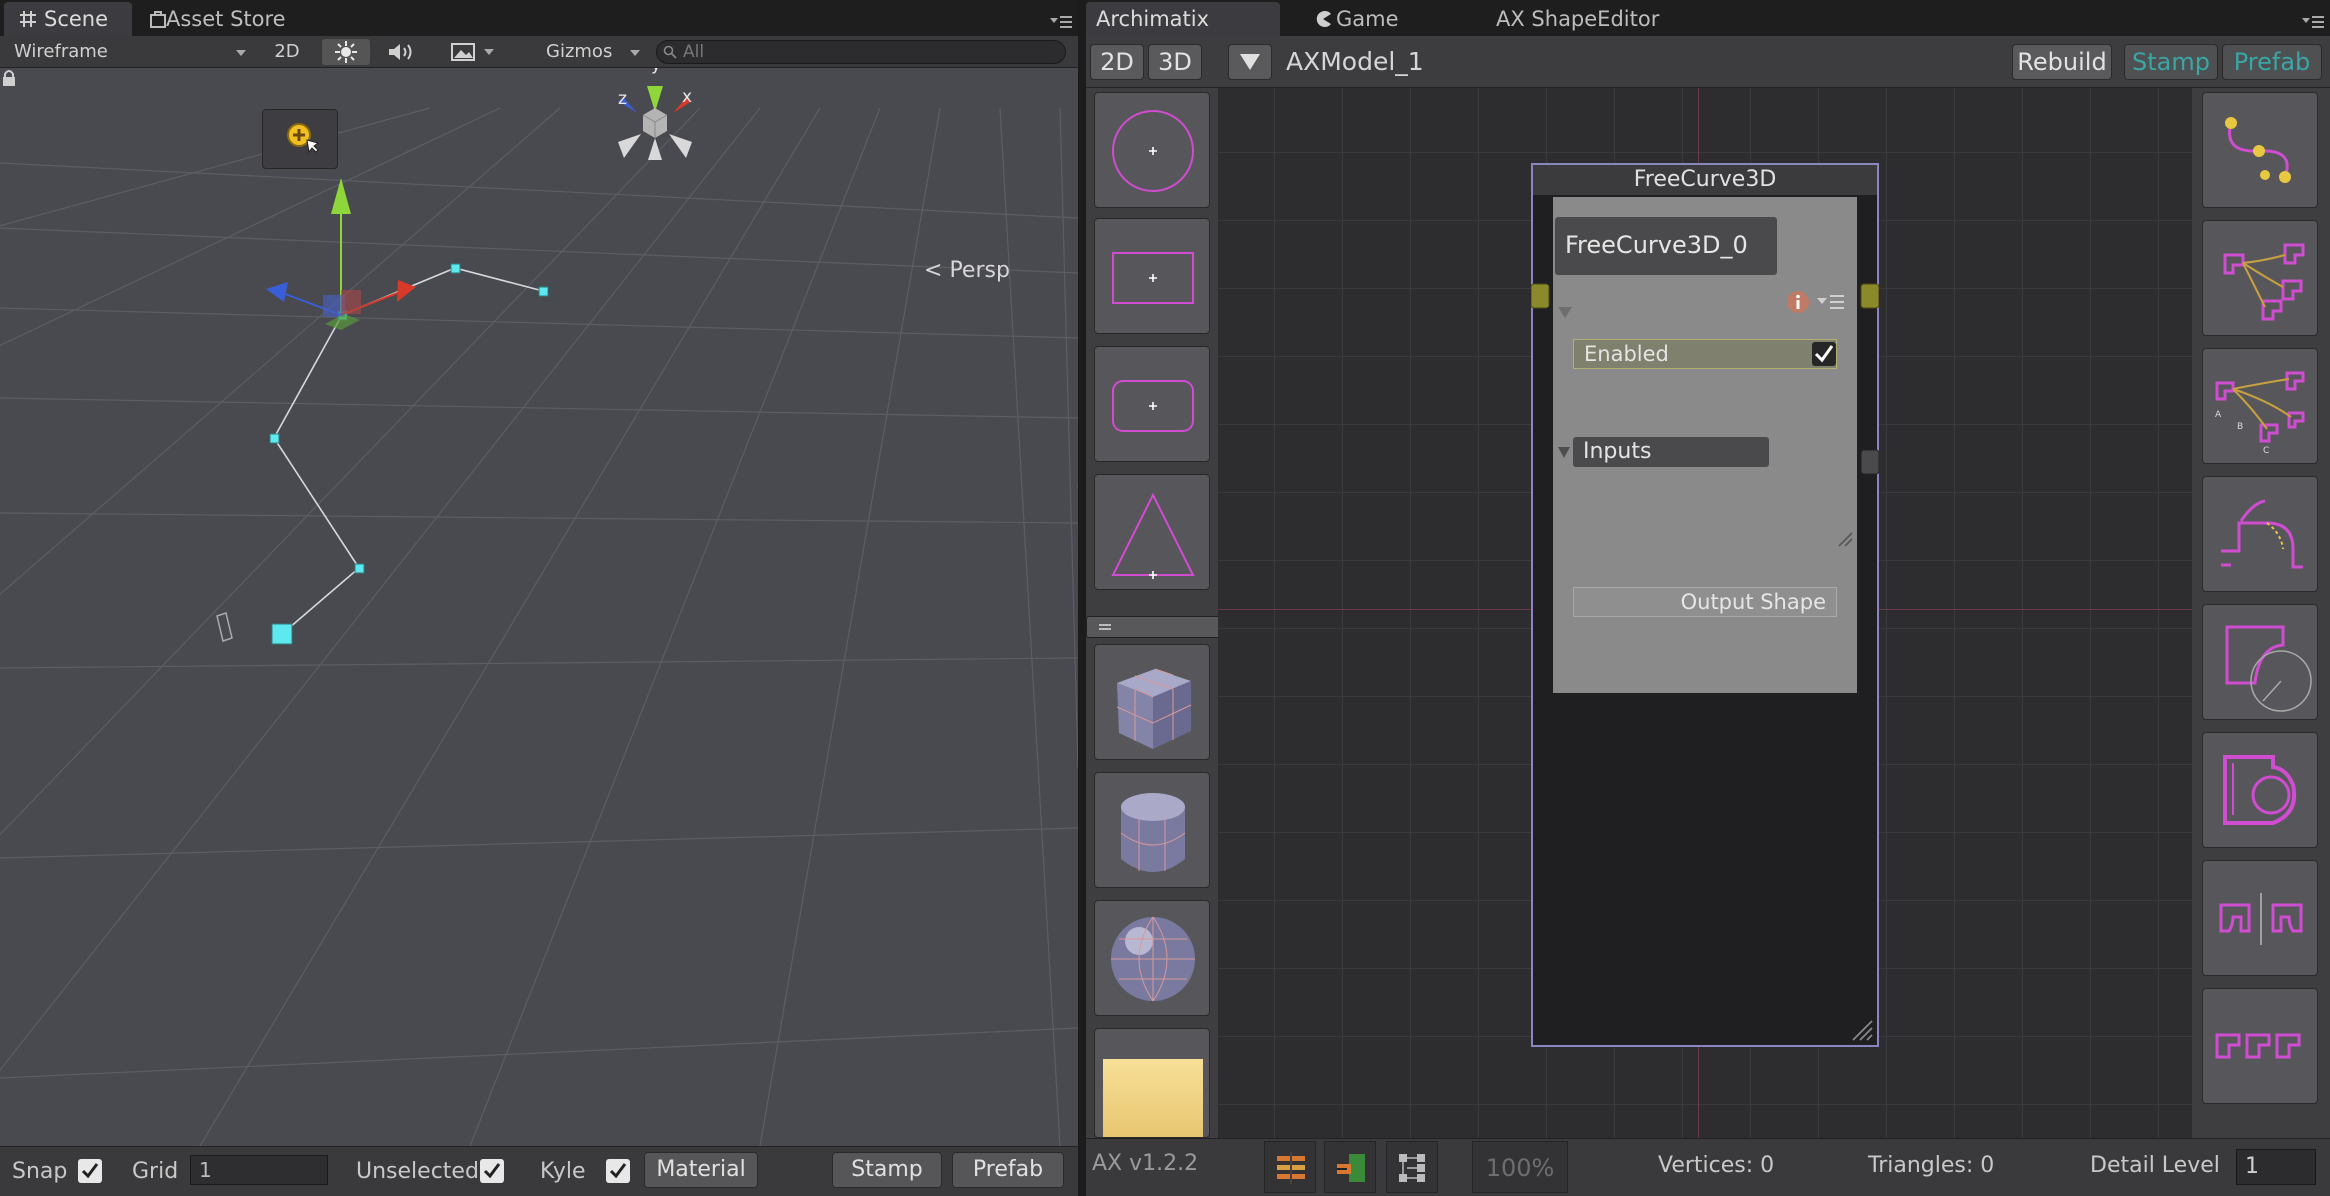 The image size is (2330, 1196). What do you see at coordinates (2276, 1167) in the screenshot?
I see `detail-level-field: 1` at bounding box center [2276, 1167].